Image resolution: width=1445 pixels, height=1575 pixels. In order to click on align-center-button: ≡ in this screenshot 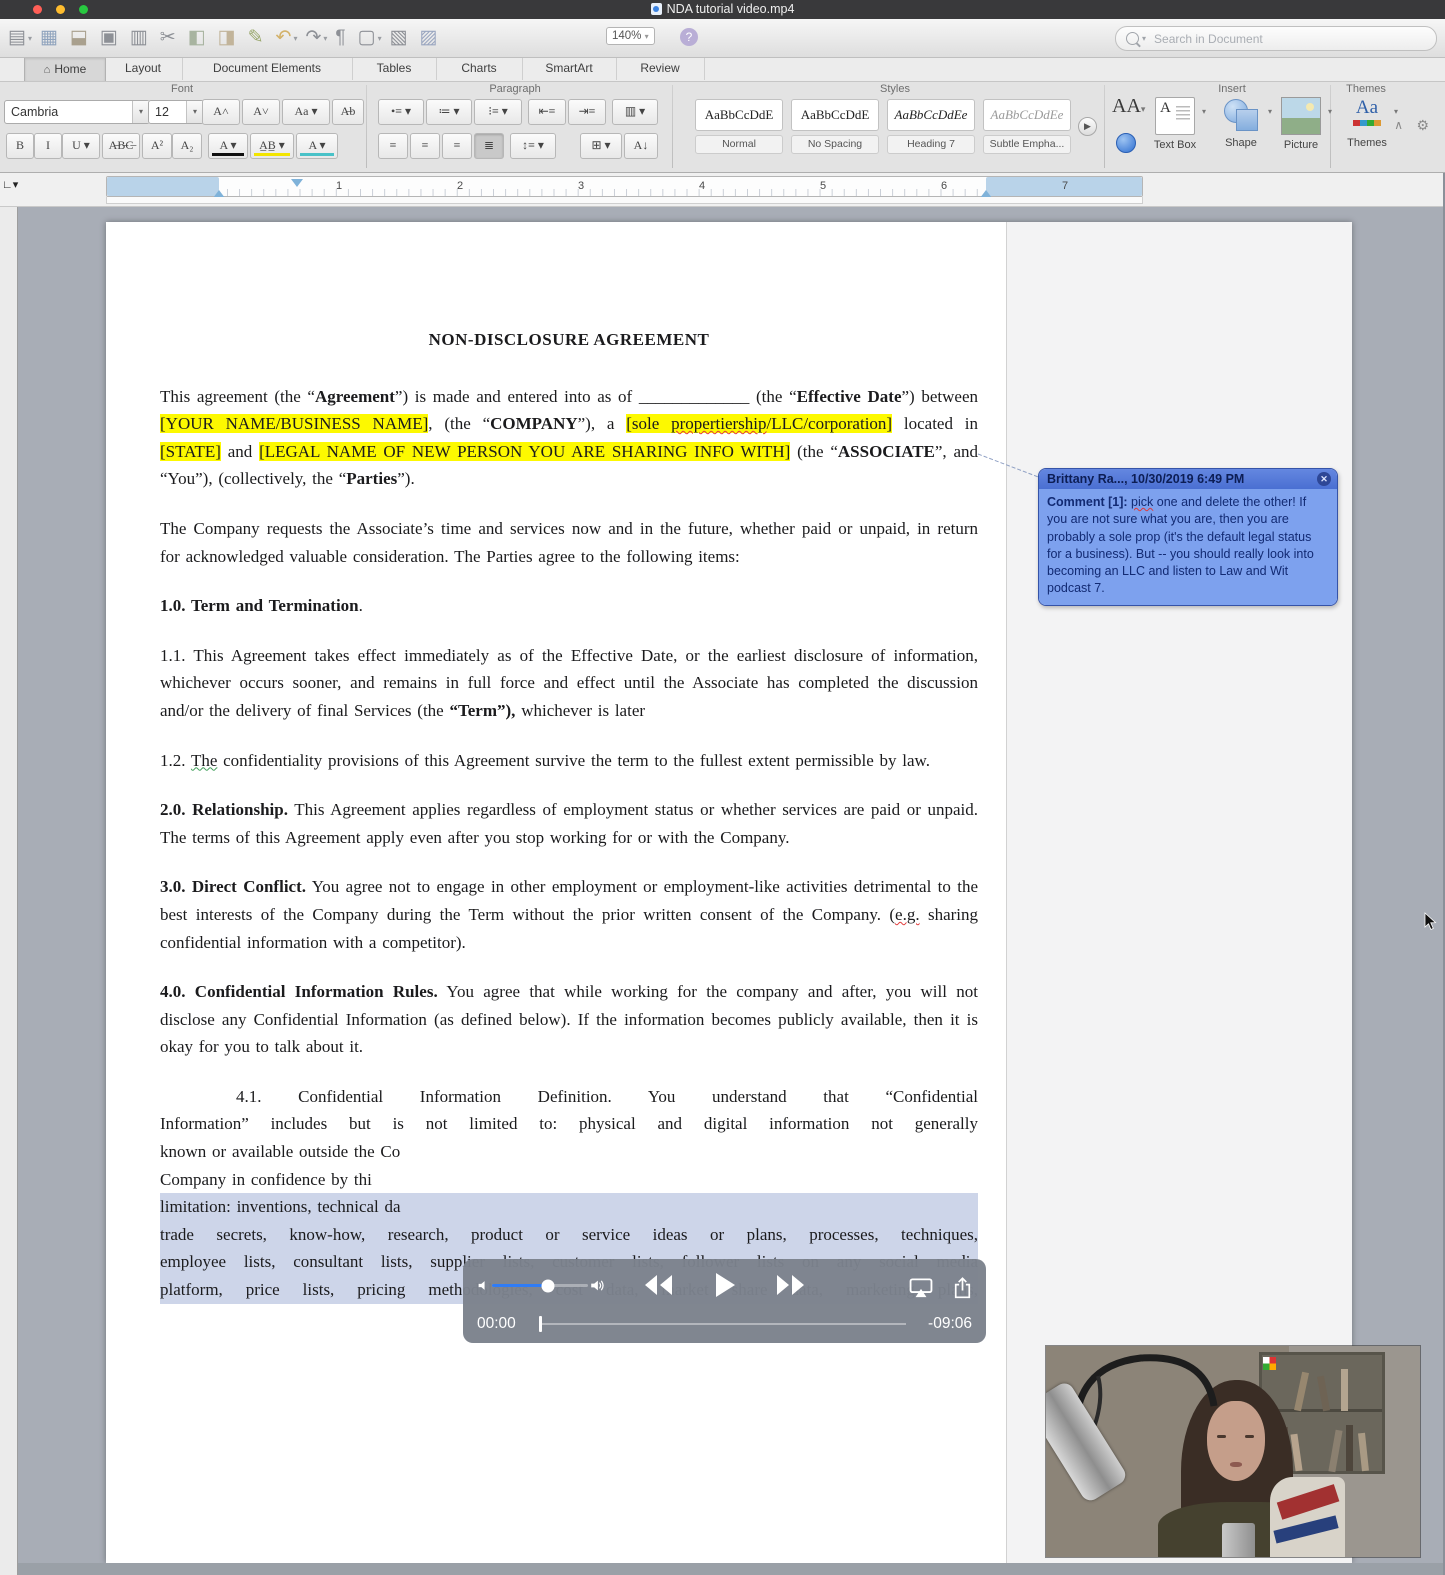, I will do `click(425, 146)`.